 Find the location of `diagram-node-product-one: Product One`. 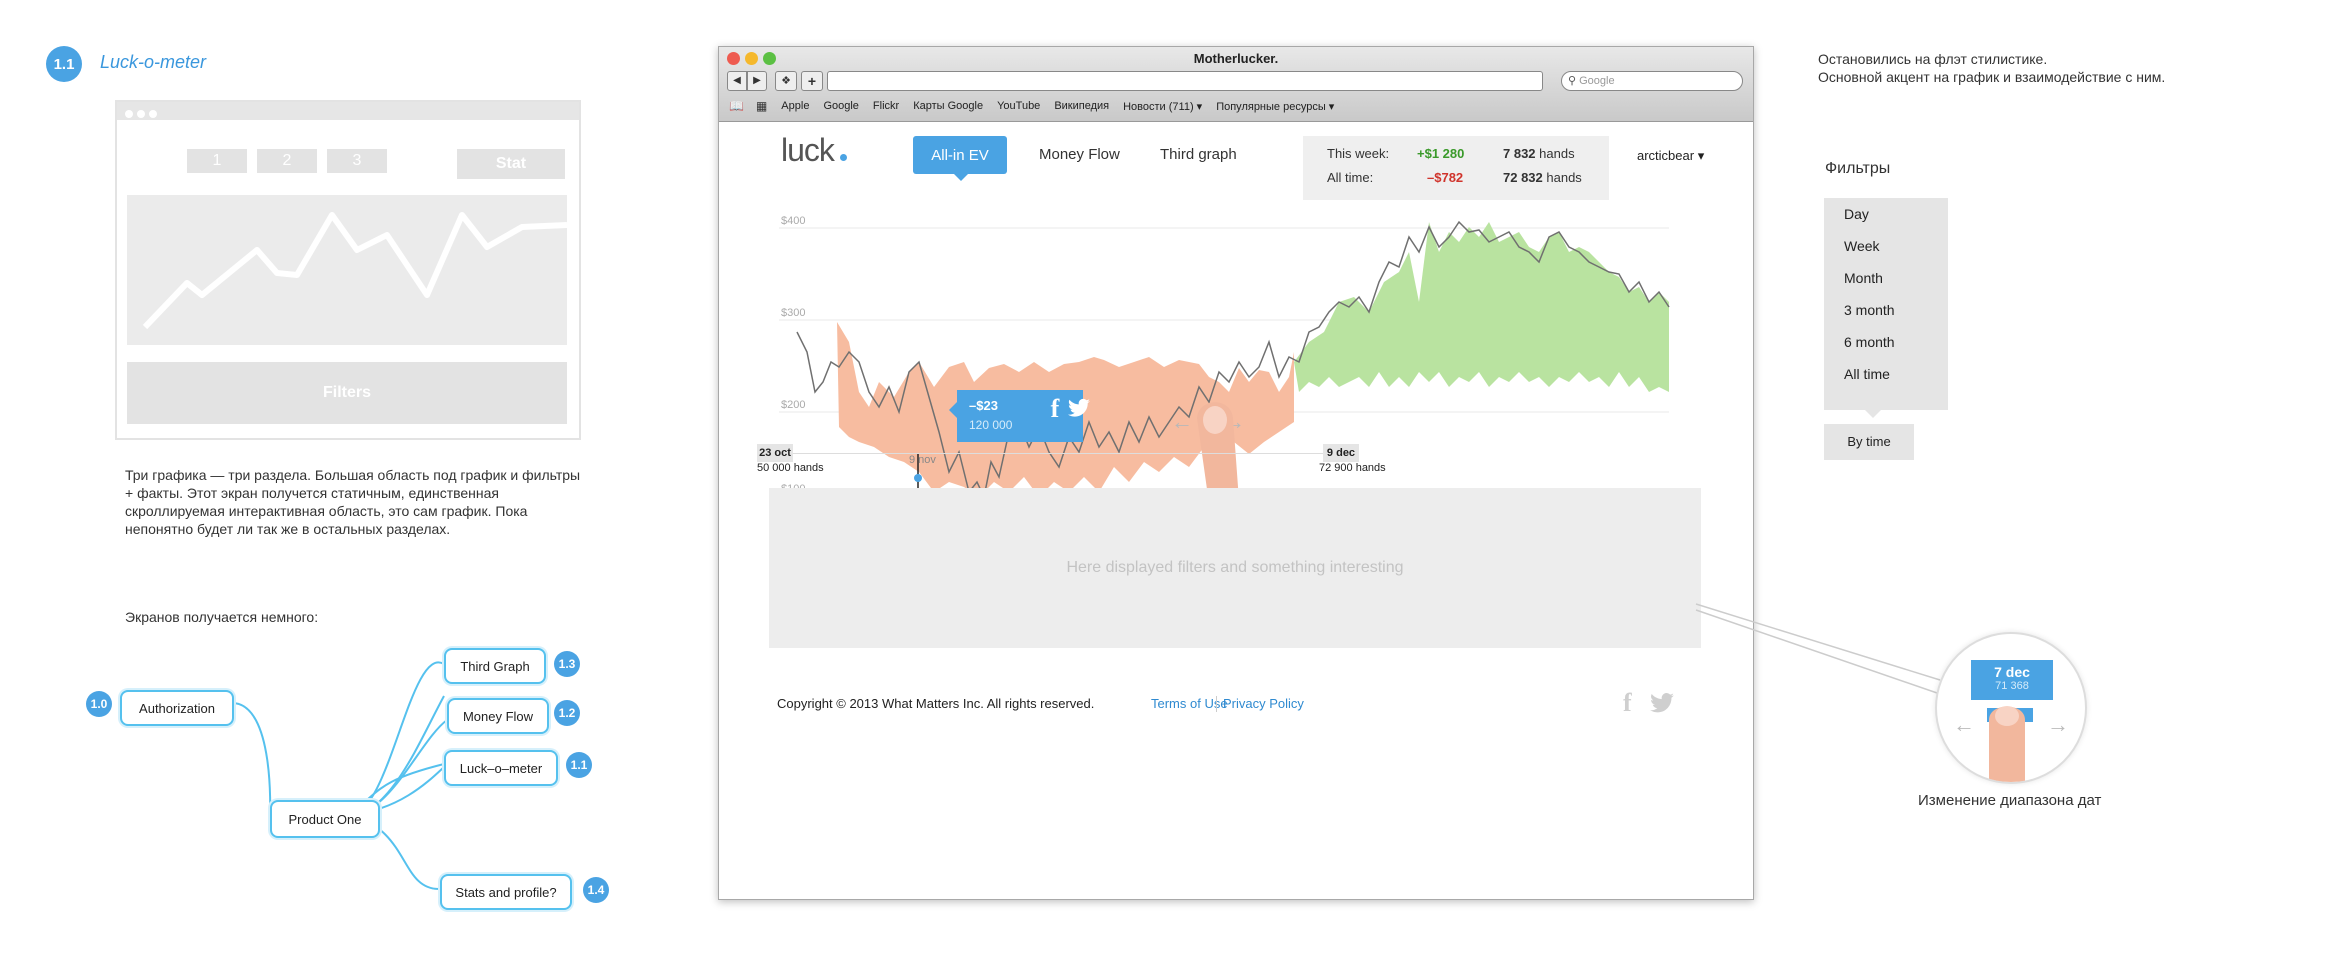

diagram-node-product-one: Product One is located at coordinates (325, 819).